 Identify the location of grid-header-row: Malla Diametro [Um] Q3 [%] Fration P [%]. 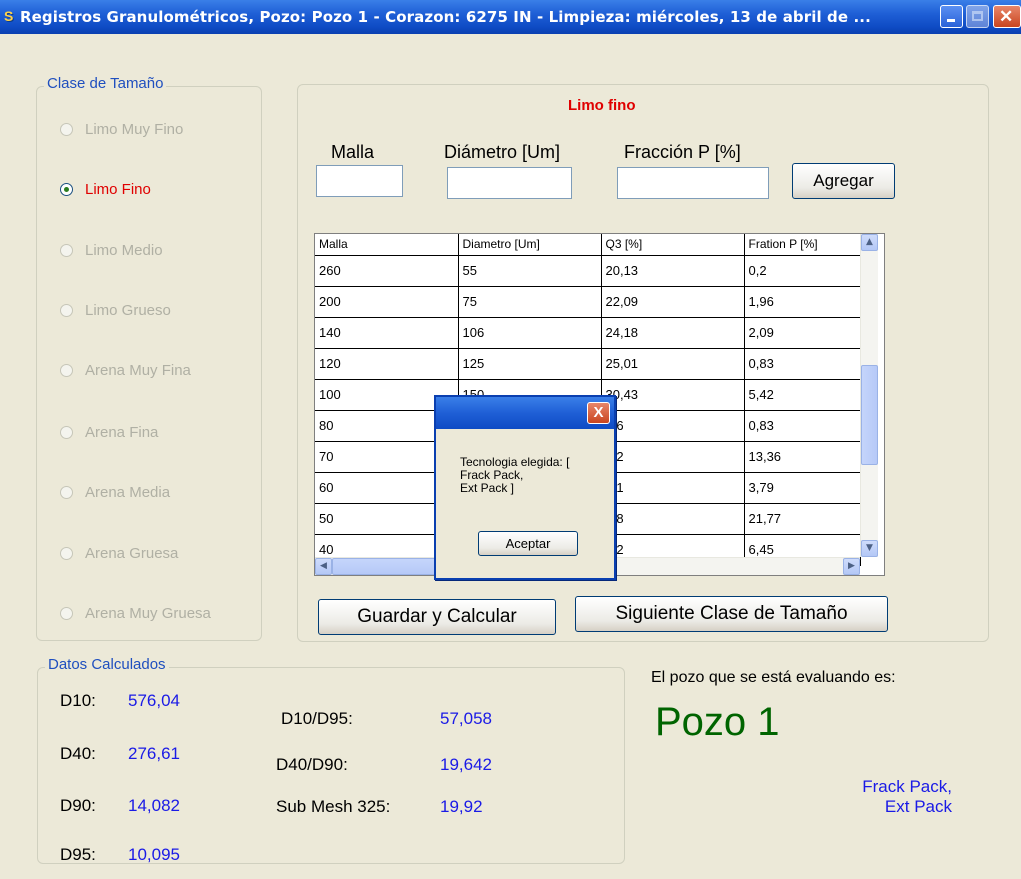
(588, 245).